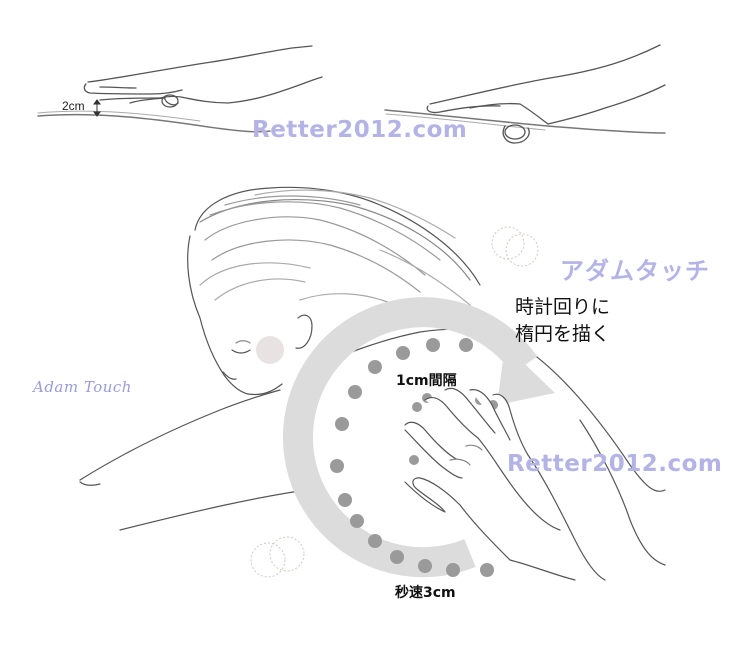 The image size is (750, 654). I want to click on watermark-top: Retter2012.com, so click(360, 130).